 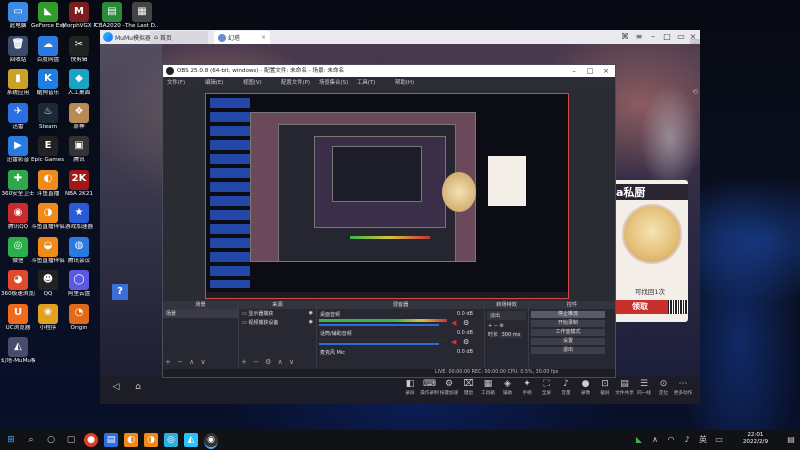 What do you see at coordinates (116, 387) in the screenshot?
I see `back-icon: ◁` at bounding box center [116, 387].